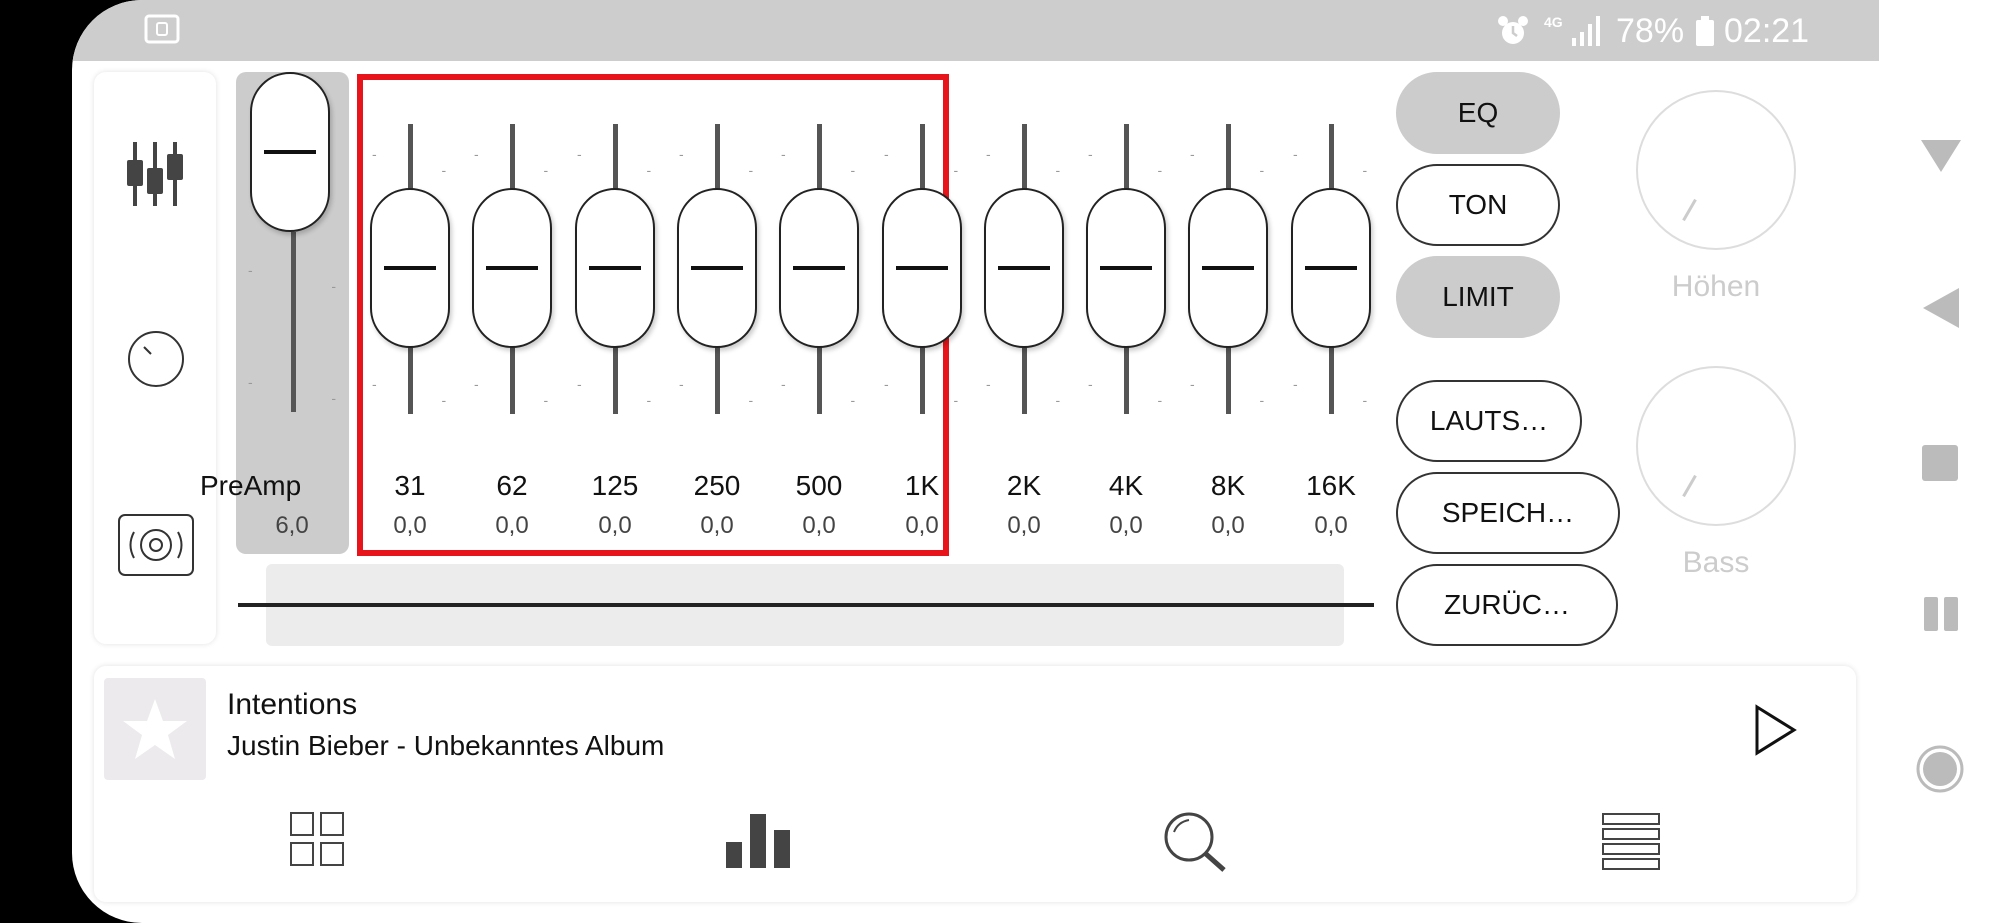  What do you see at coordinates (1650, 31) in the screenshot?
I see `battery-percent: 78%` at bounding box center [1650, 31].